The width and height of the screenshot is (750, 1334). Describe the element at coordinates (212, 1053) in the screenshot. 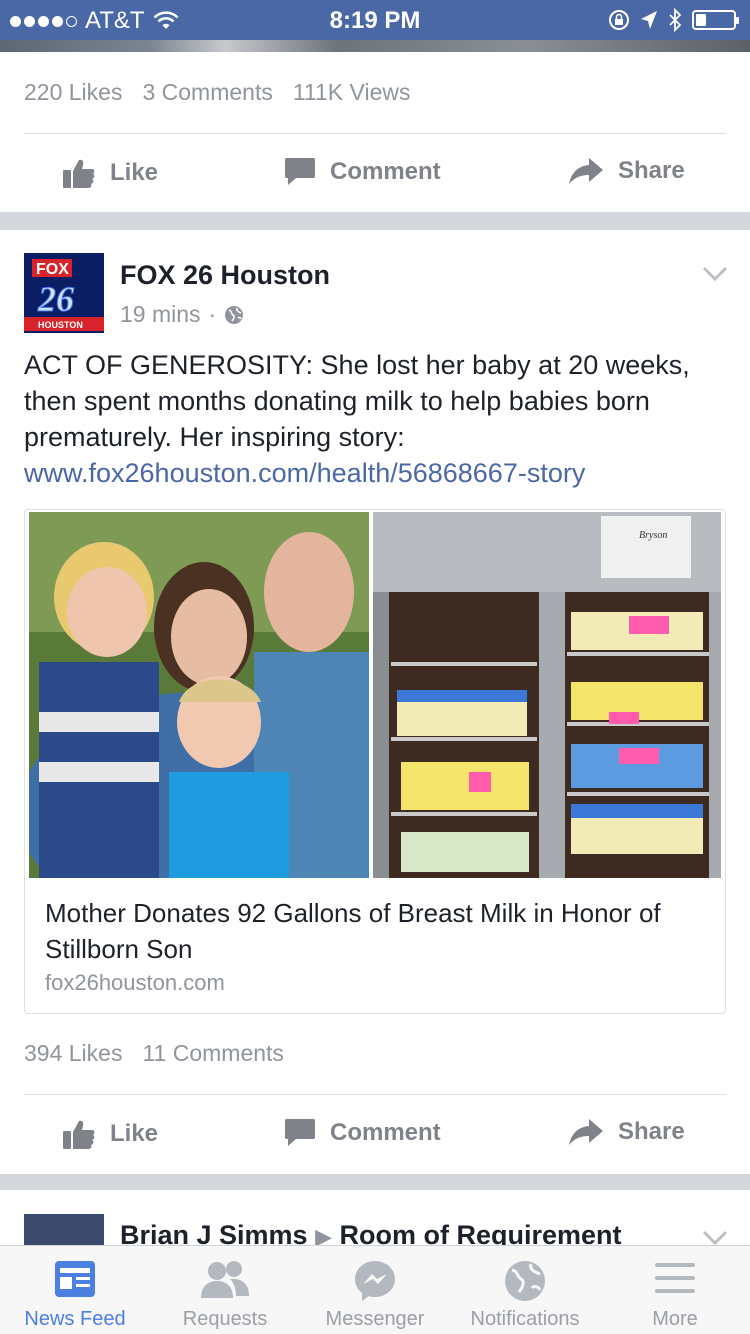

I see `comments-count: 11 Comments` at that location.